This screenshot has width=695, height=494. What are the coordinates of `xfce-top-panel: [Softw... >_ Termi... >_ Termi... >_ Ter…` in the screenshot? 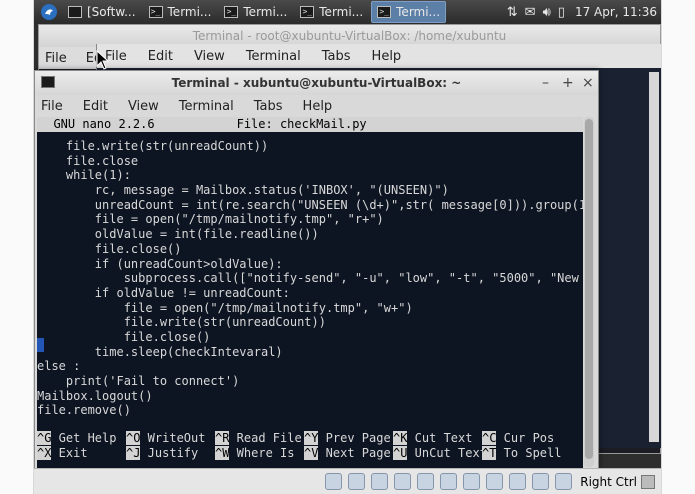 It's located at (347, 12).